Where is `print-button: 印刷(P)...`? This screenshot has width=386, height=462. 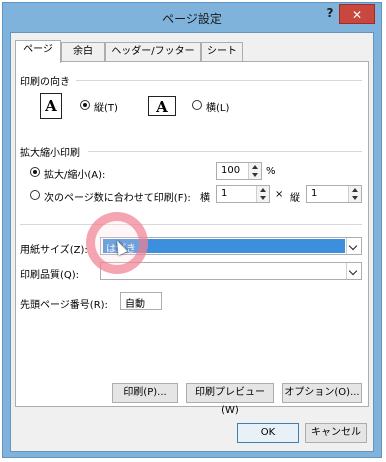 print-button: 印刷(P)... is located at coordinates (145, 393).